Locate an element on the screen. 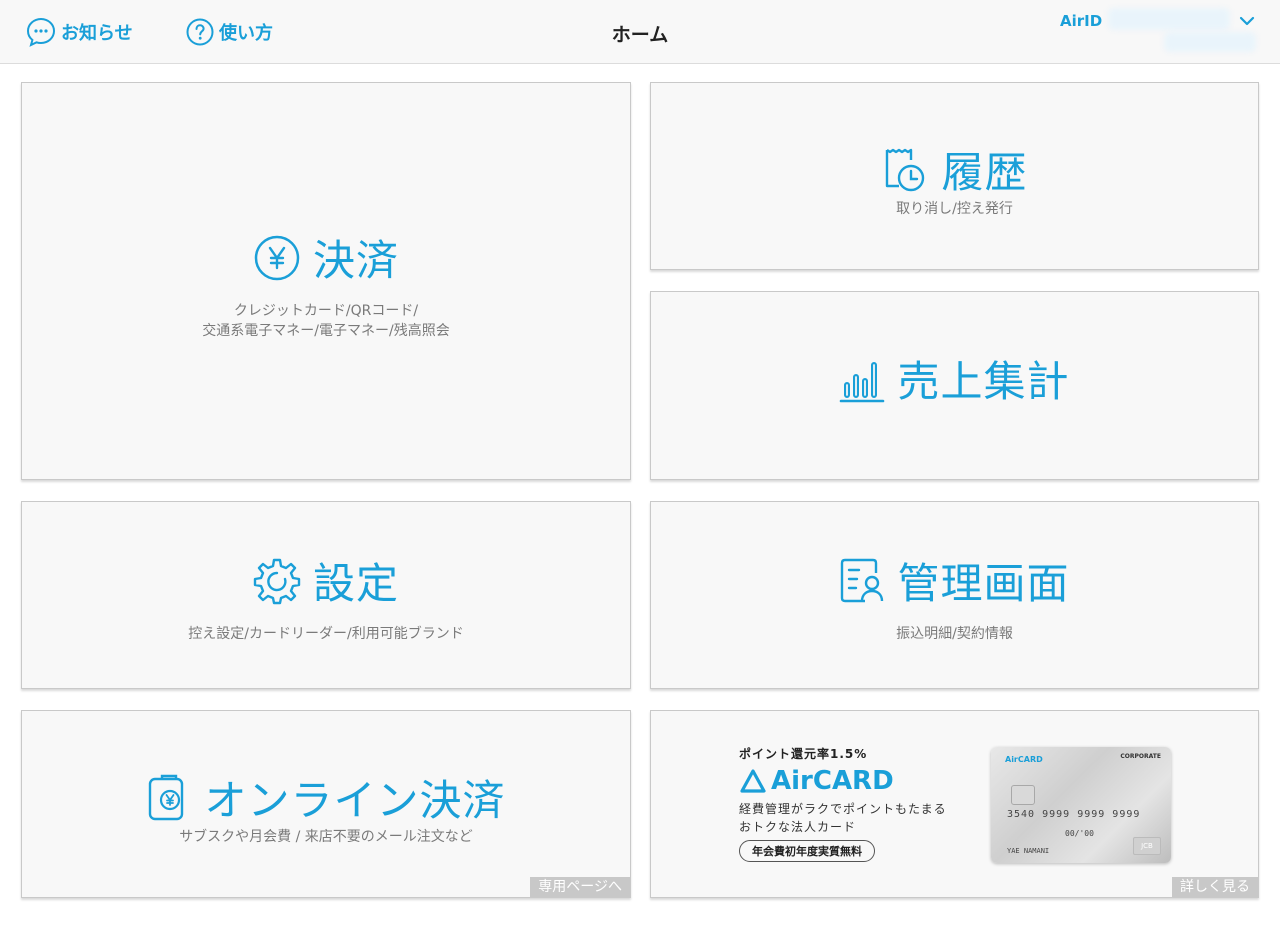  card-holder-name: YAE NAMANI is located at coordinates (1028, 851).